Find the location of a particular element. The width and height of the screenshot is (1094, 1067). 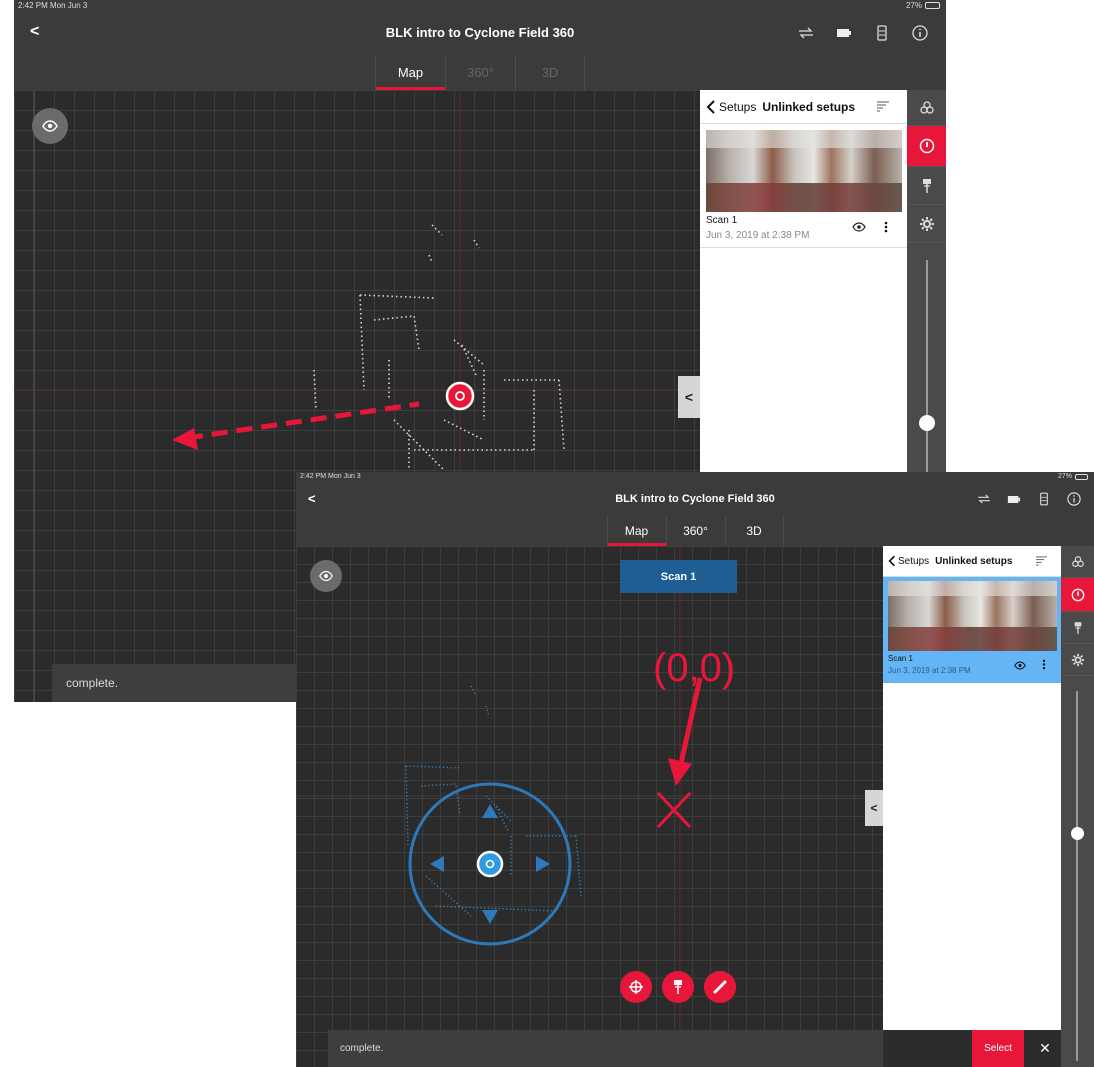

select-button: Select is located at coordinates (998, 1048).